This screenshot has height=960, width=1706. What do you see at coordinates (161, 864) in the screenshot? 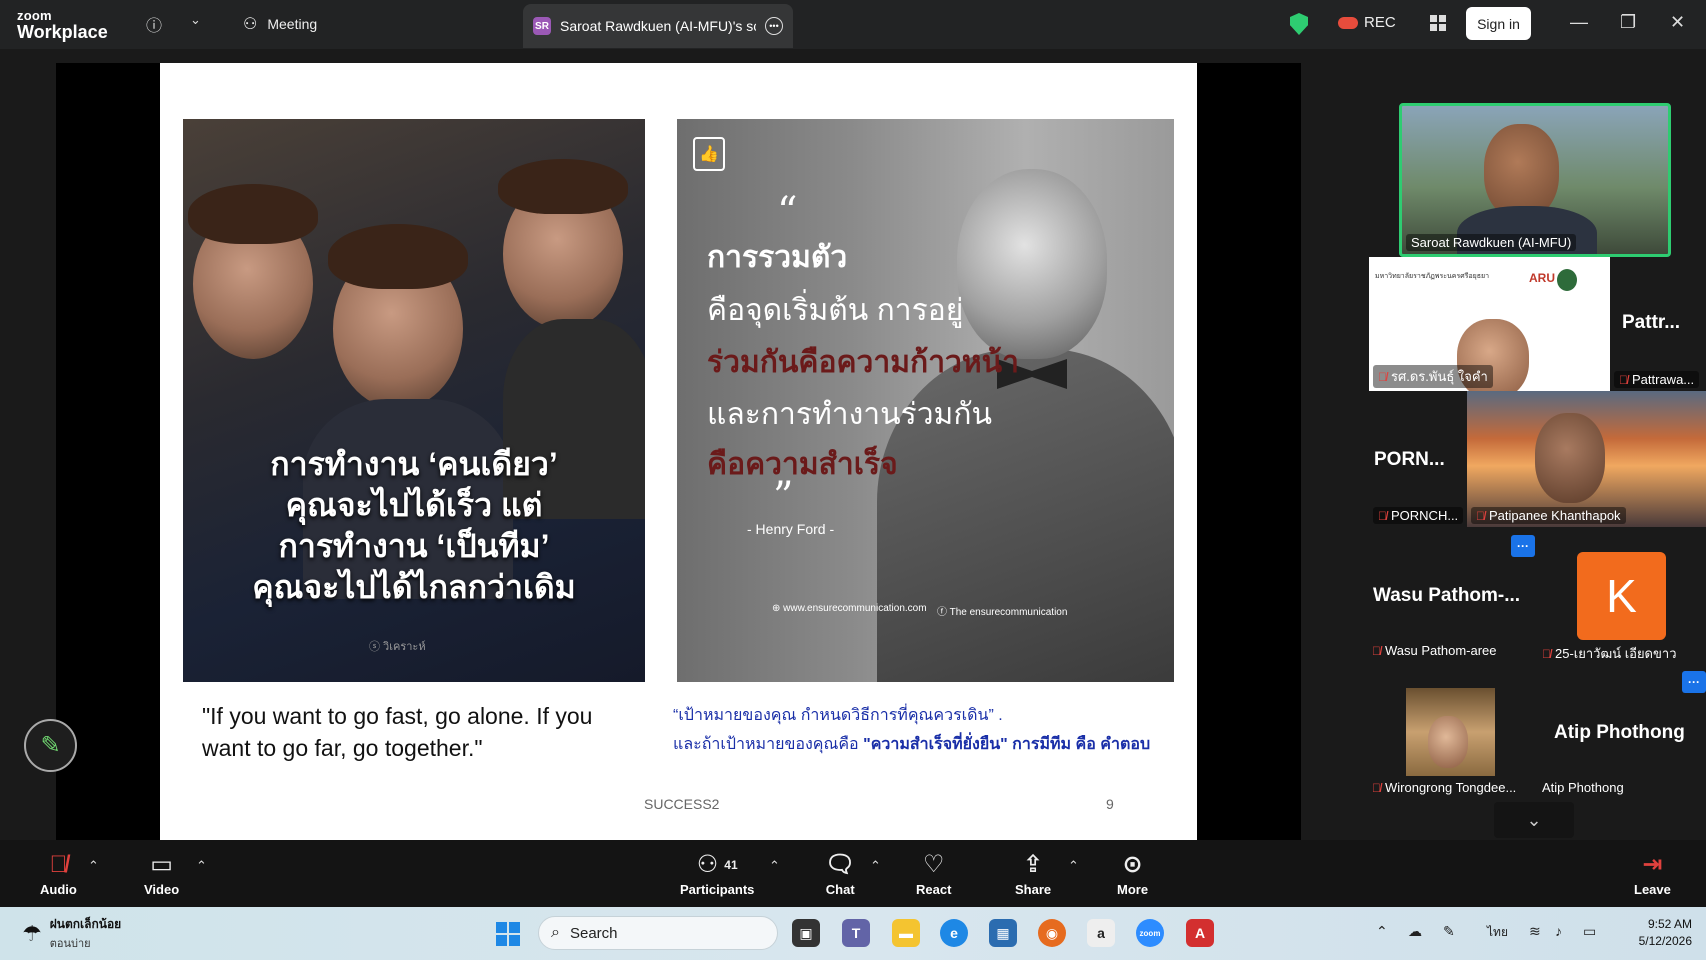
I see `video-camera-icon: ▭` at bounding box center [161, 864].